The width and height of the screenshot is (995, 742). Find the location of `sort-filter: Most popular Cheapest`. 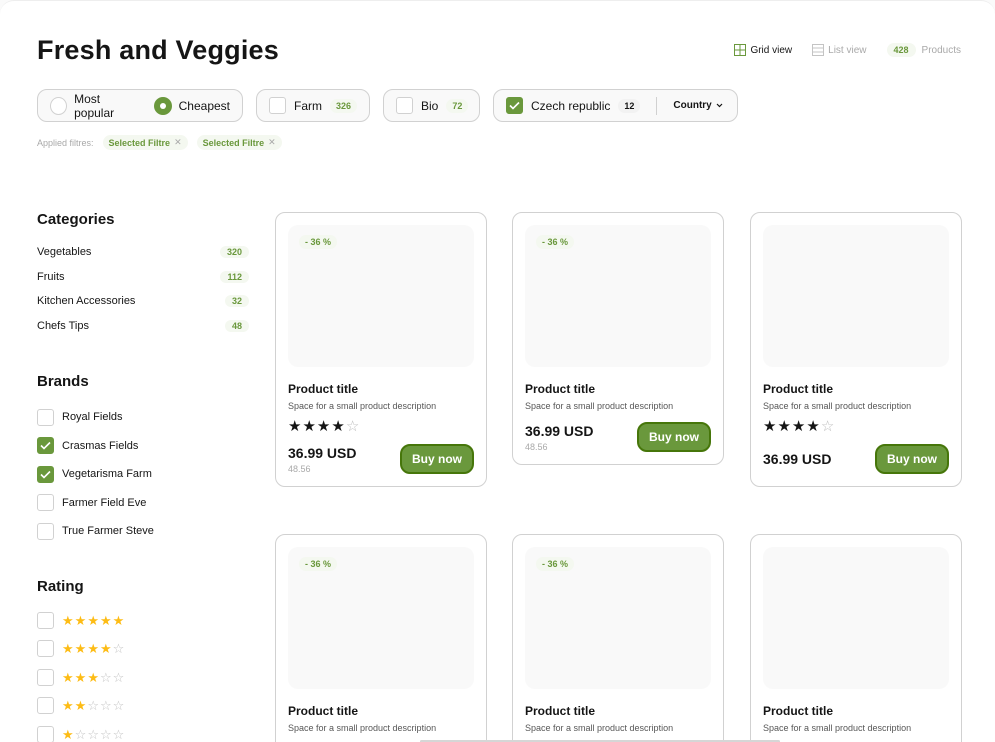

sort-filter: Most popular Cheapest is located at coordinates (140, 105).